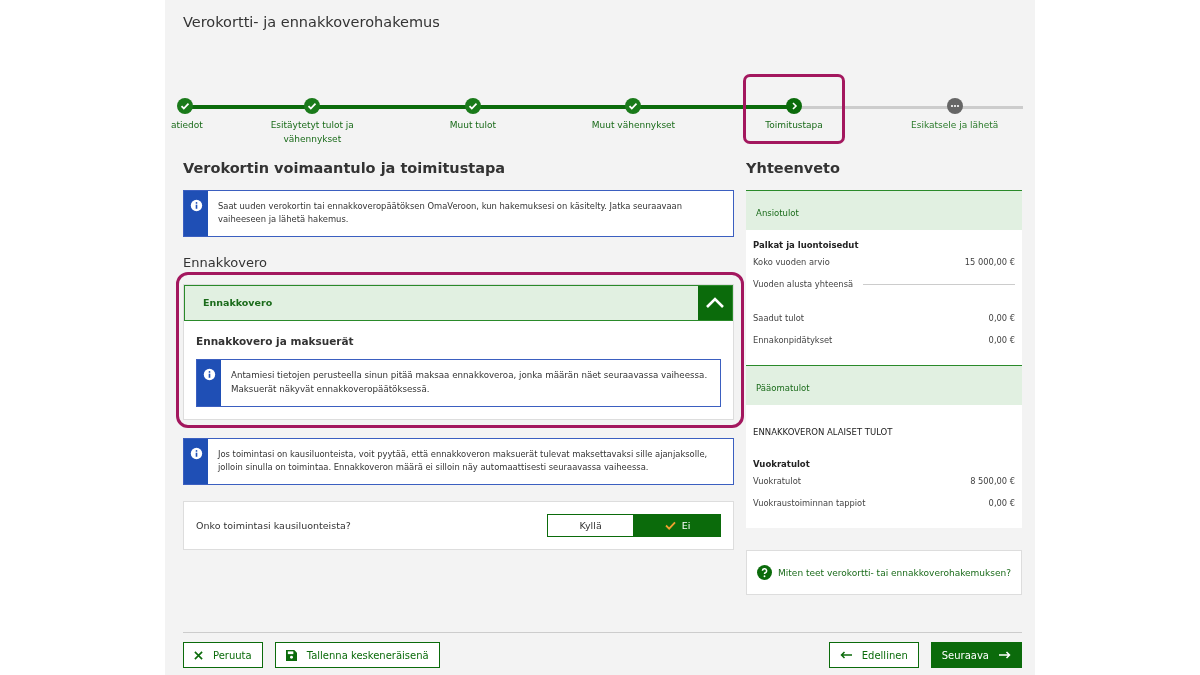 The image size is (1200, 675). What do you see at coordinates (312, 132) in the screenshot?
I see `step-label: Esitäytetyt tulot ja vähennykset` at bounding box center [312, 132].